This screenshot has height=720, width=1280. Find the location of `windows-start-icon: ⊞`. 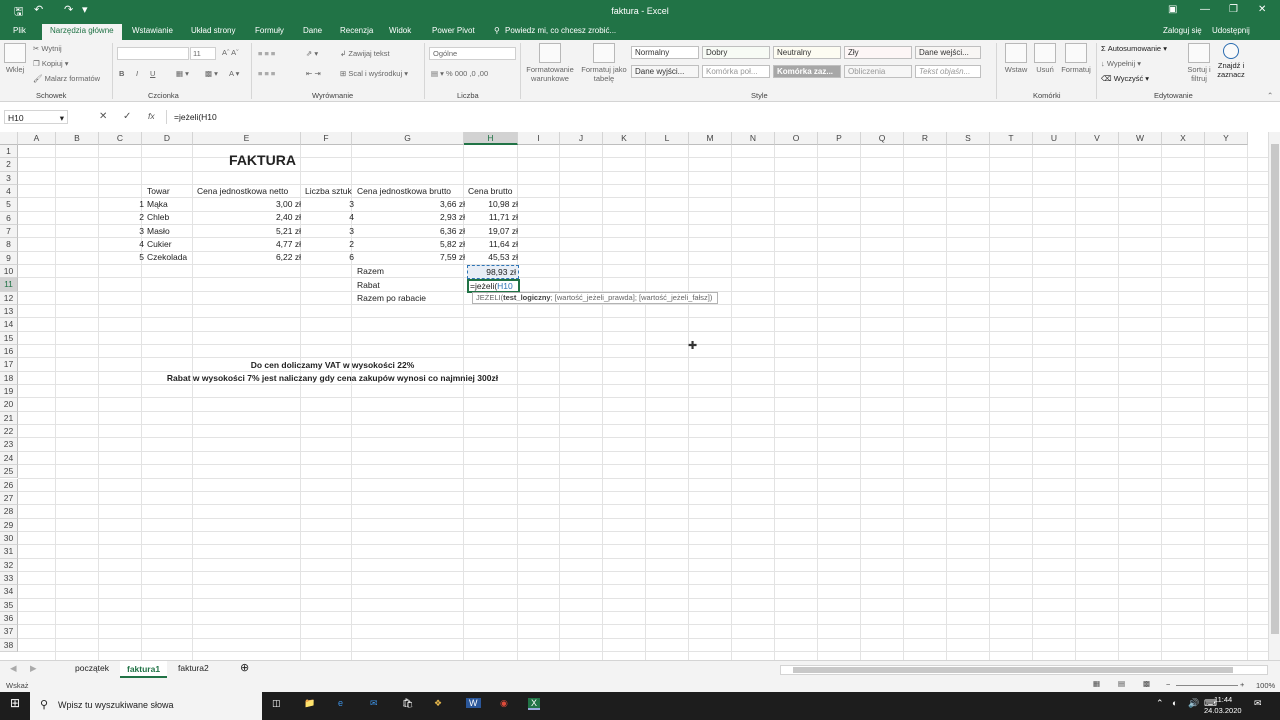

windows-start-icon: ⊞ is located at coordinates (15, 703).